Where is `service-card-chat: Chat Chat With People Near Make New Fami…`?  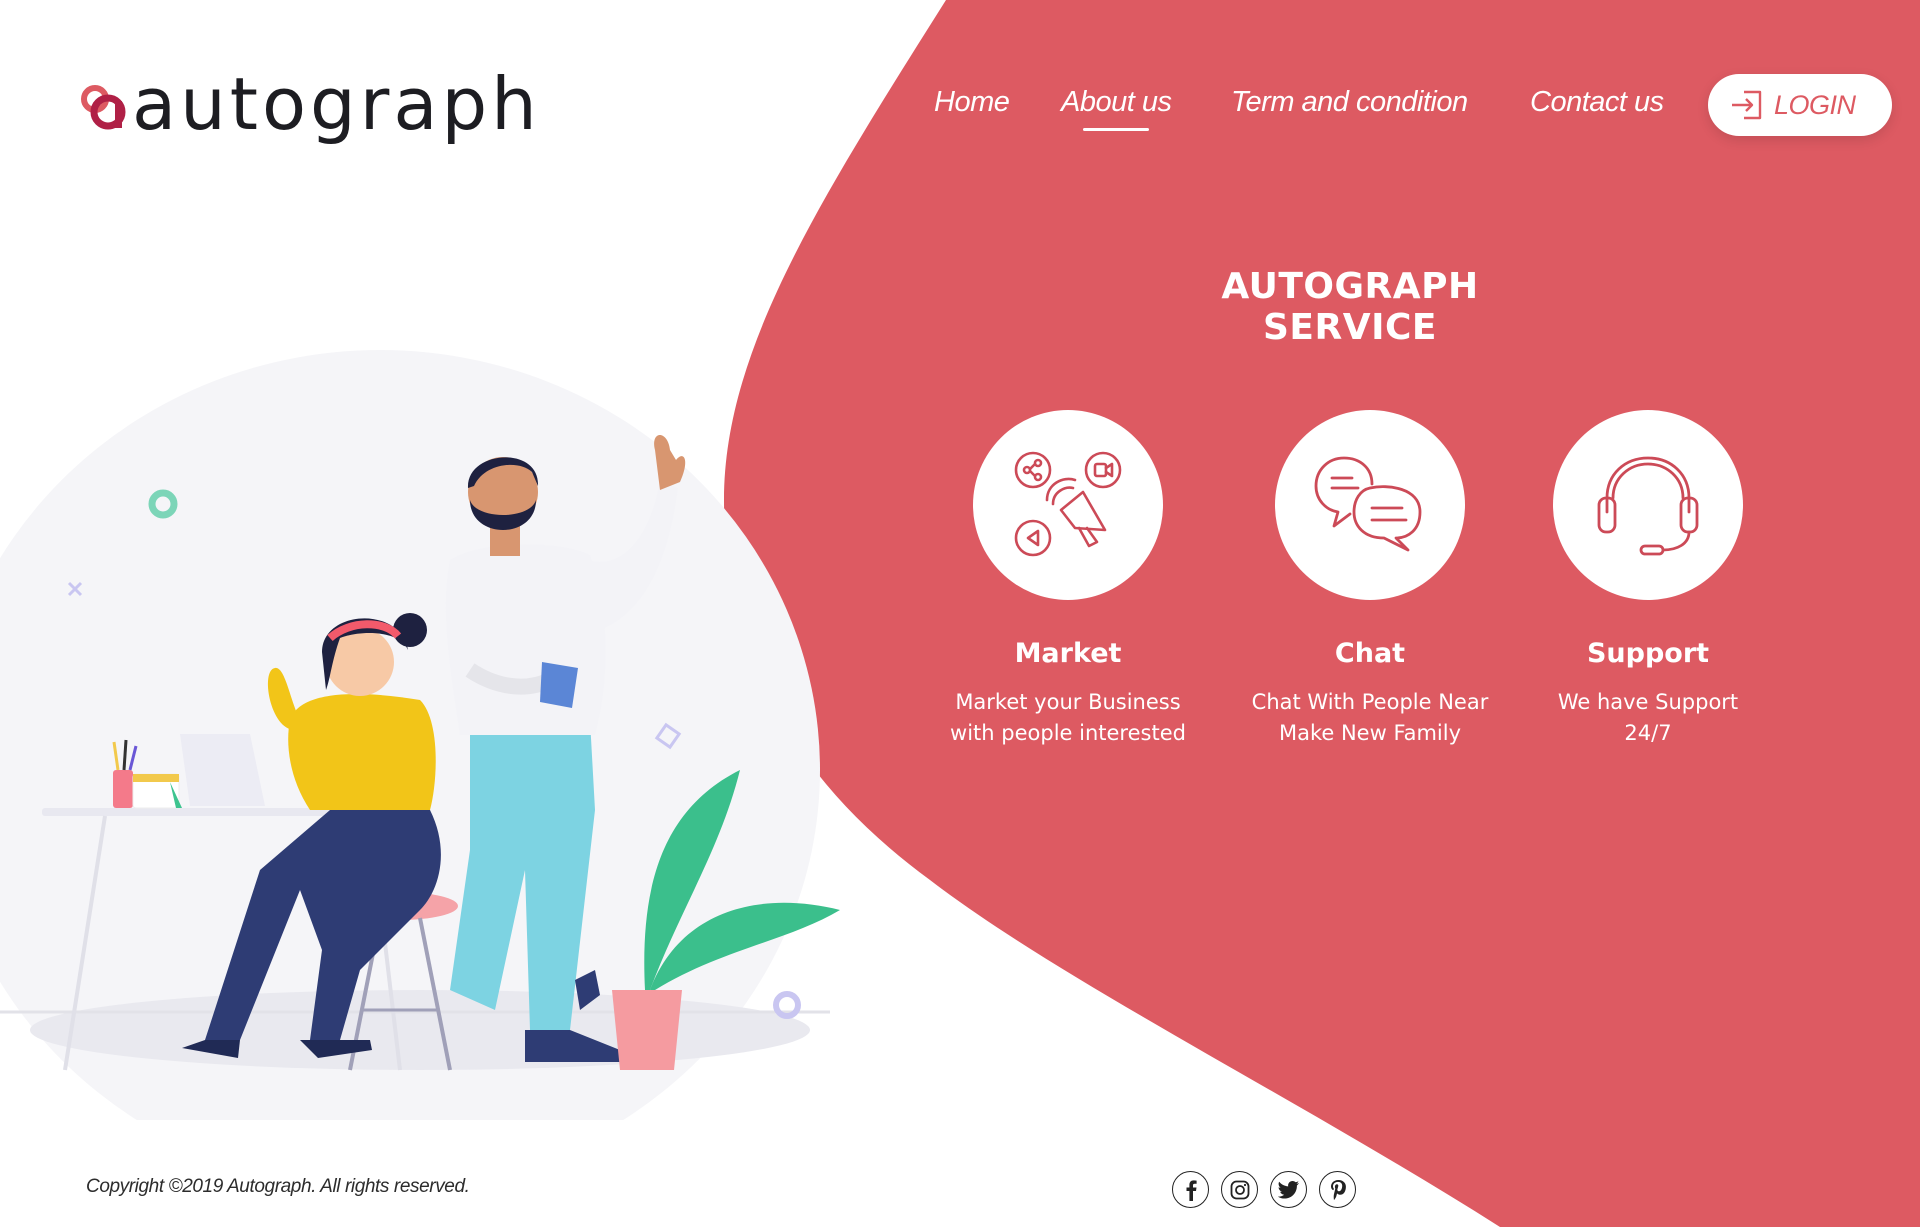
service-card-chat: Chat Chat With People Near Make New Fami… is located at coordinates (1370, 579).